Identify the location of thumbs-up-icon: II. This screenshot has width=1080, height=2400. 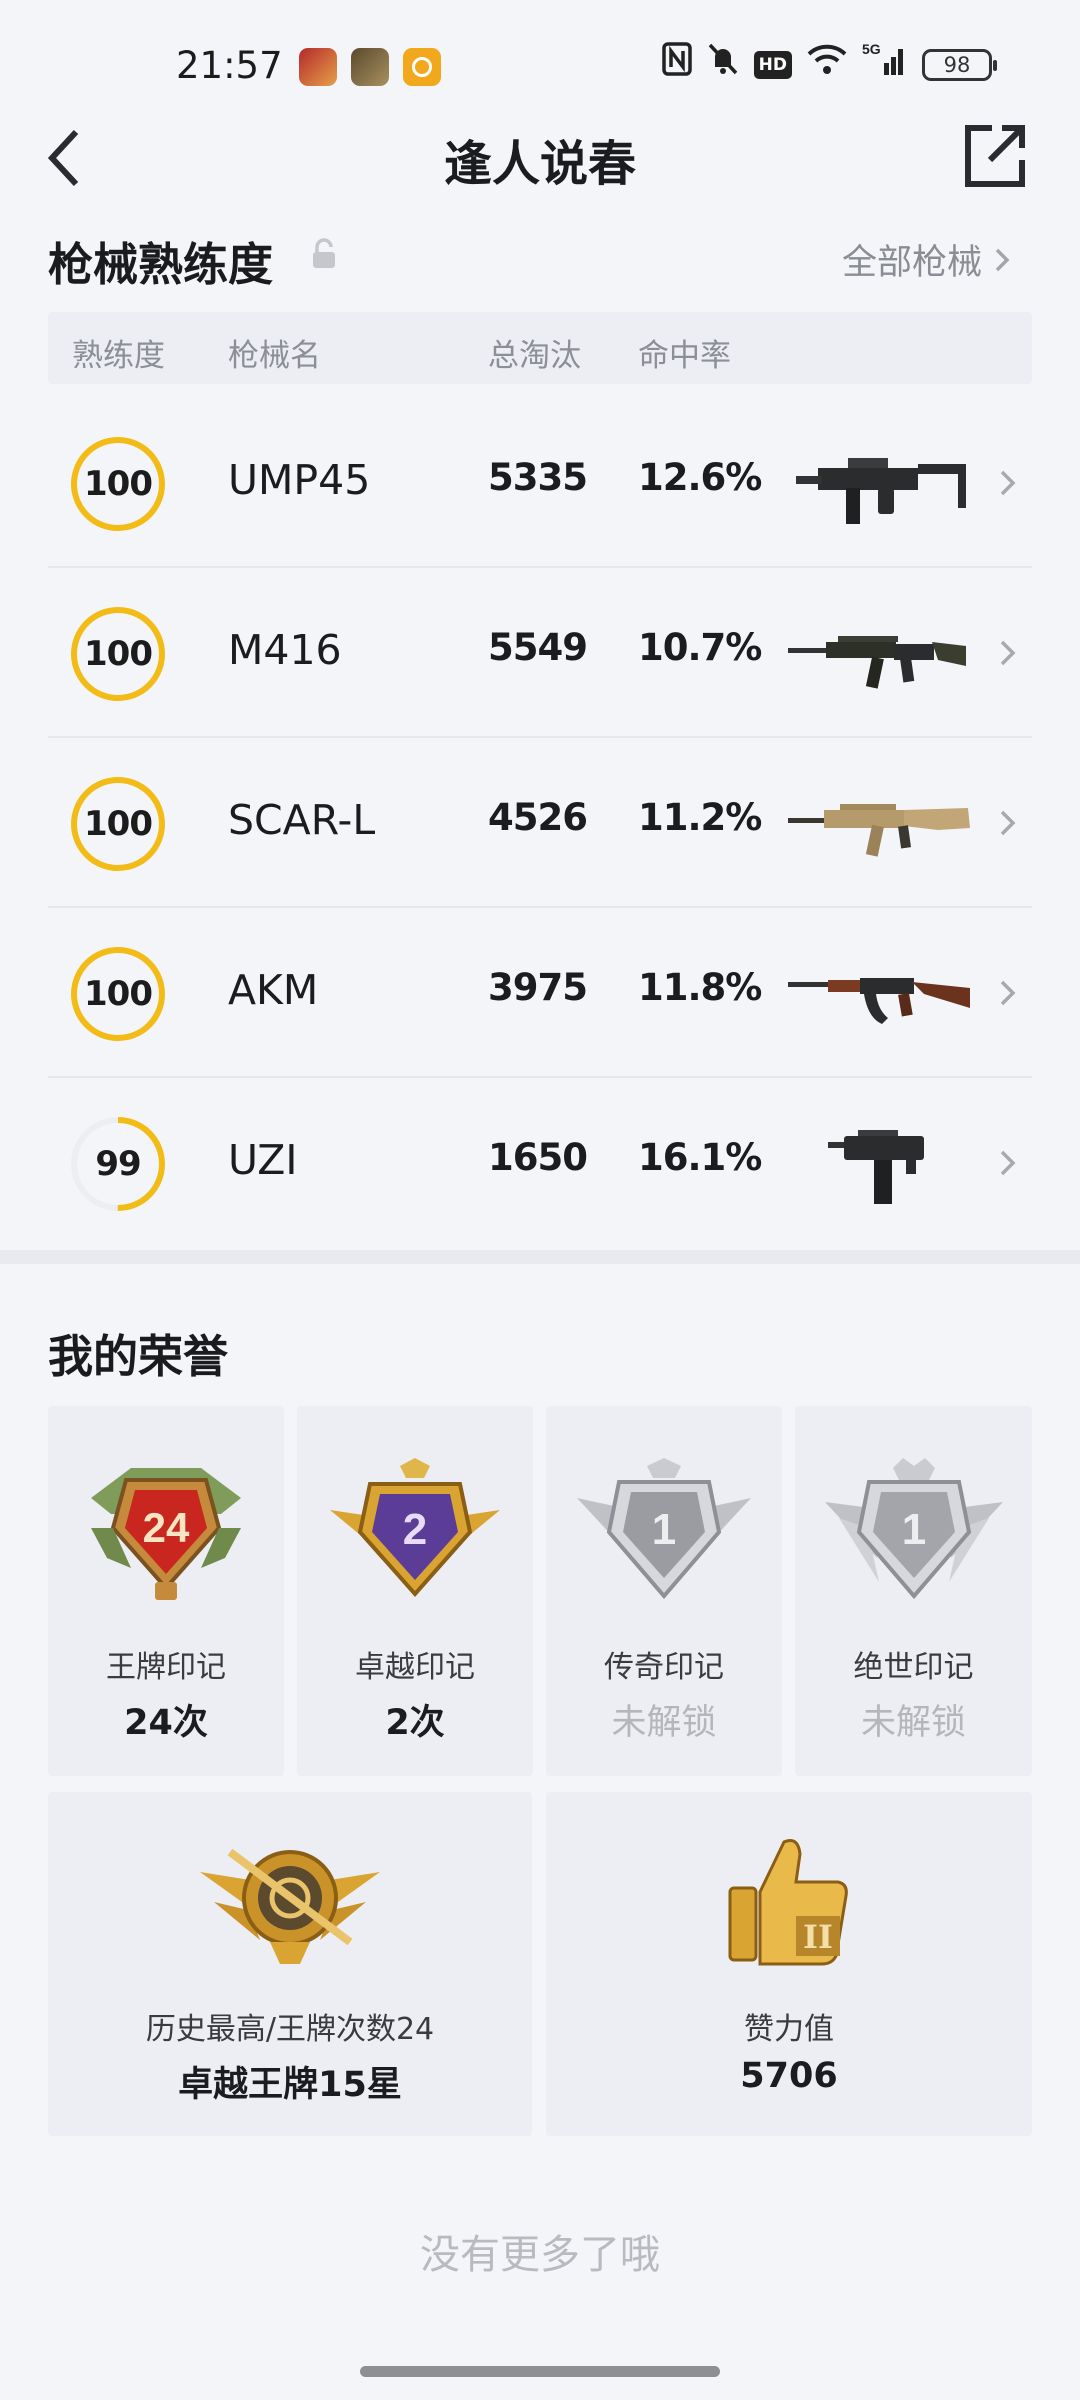
(788, 1902).